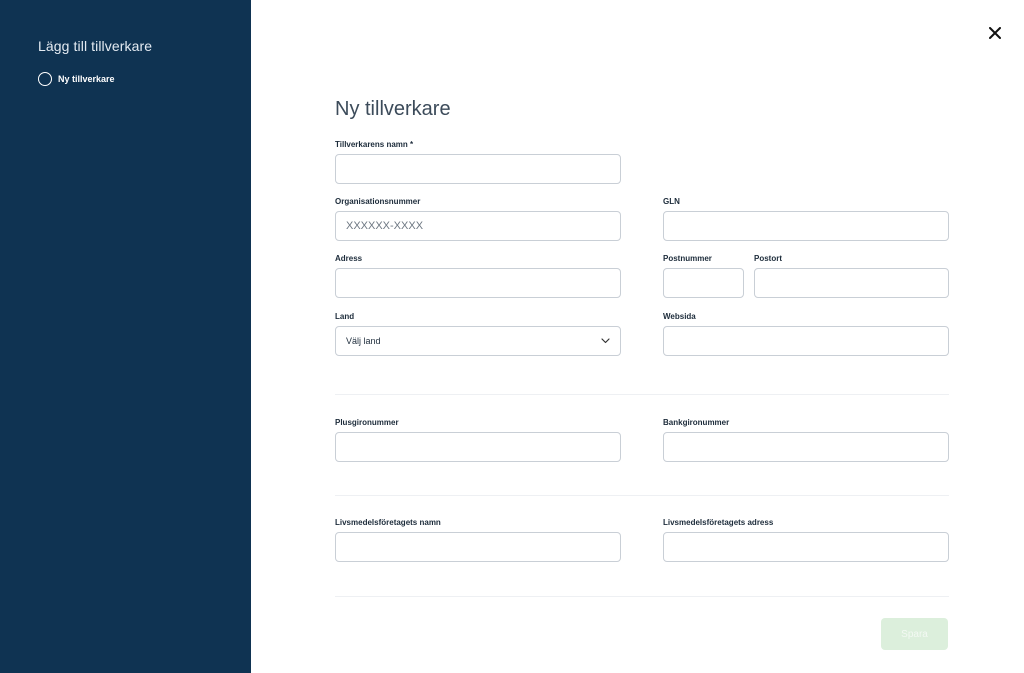  Describe the element at coordinates (349, 258) in the screenshot. I see `address-label: Adress` at that location.